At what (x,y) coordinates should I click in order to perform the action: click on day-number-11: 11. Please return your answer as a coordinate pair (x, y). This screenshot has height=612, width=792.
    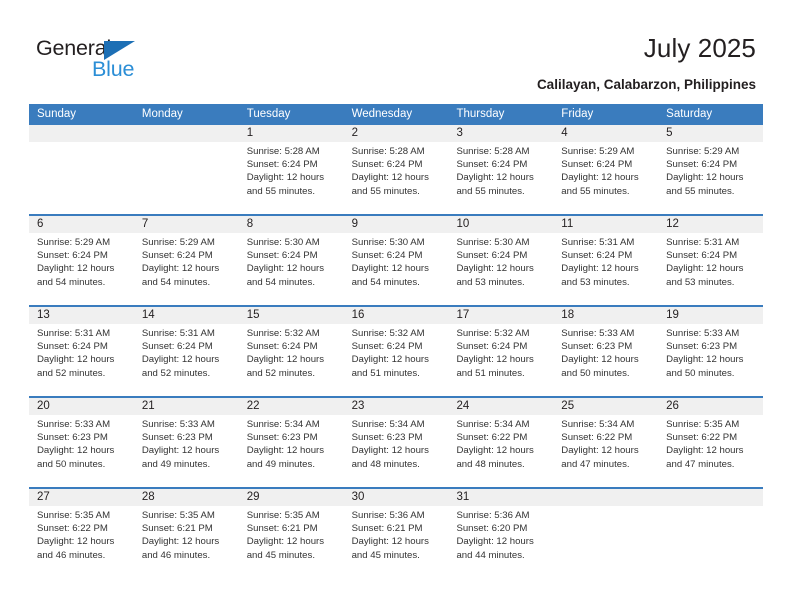
    Looking at the image, I should click on (605, 224).